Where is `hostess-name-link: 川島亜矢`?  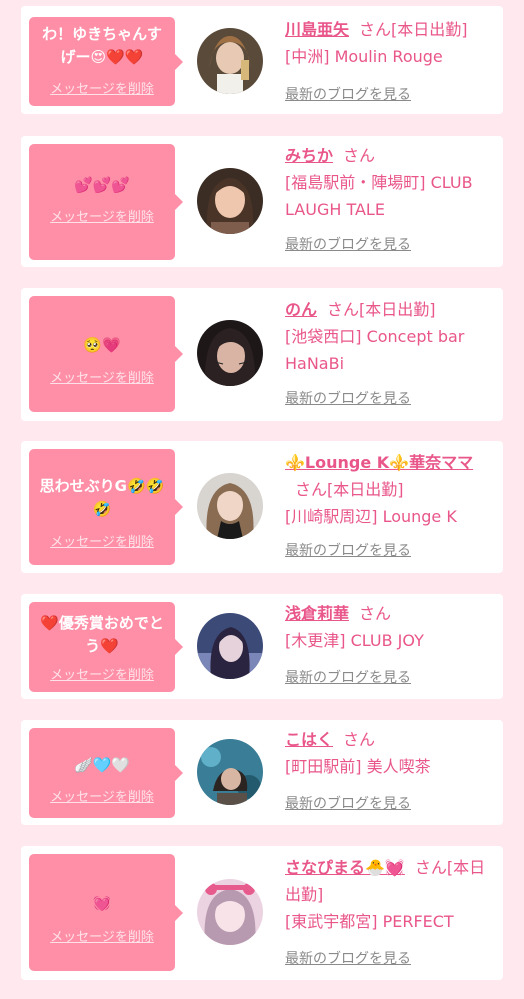
hostess-name-link: 川島亜矢 is located at coordinates (317, 29).